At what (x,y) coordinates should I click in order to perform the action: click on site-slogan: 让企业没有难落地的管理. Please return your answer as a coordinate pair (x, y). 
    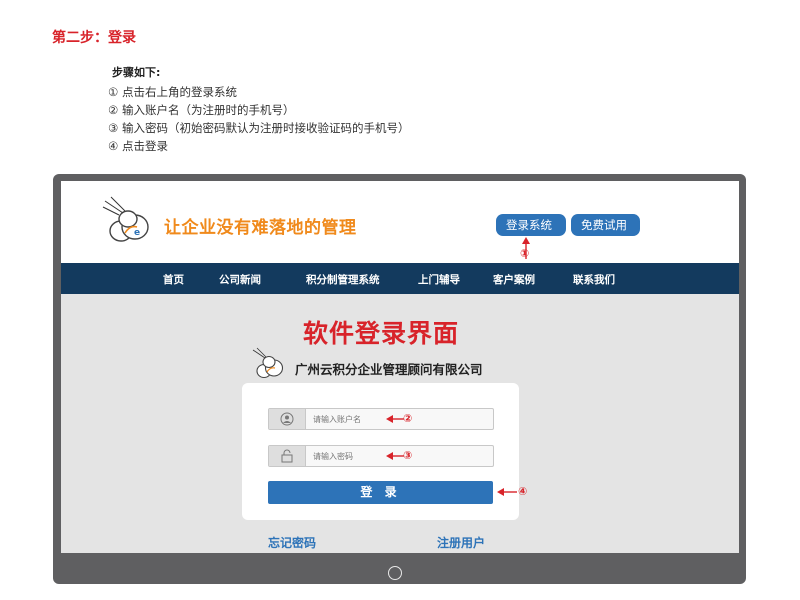
    Looking at the image, I should click on (260, 228).